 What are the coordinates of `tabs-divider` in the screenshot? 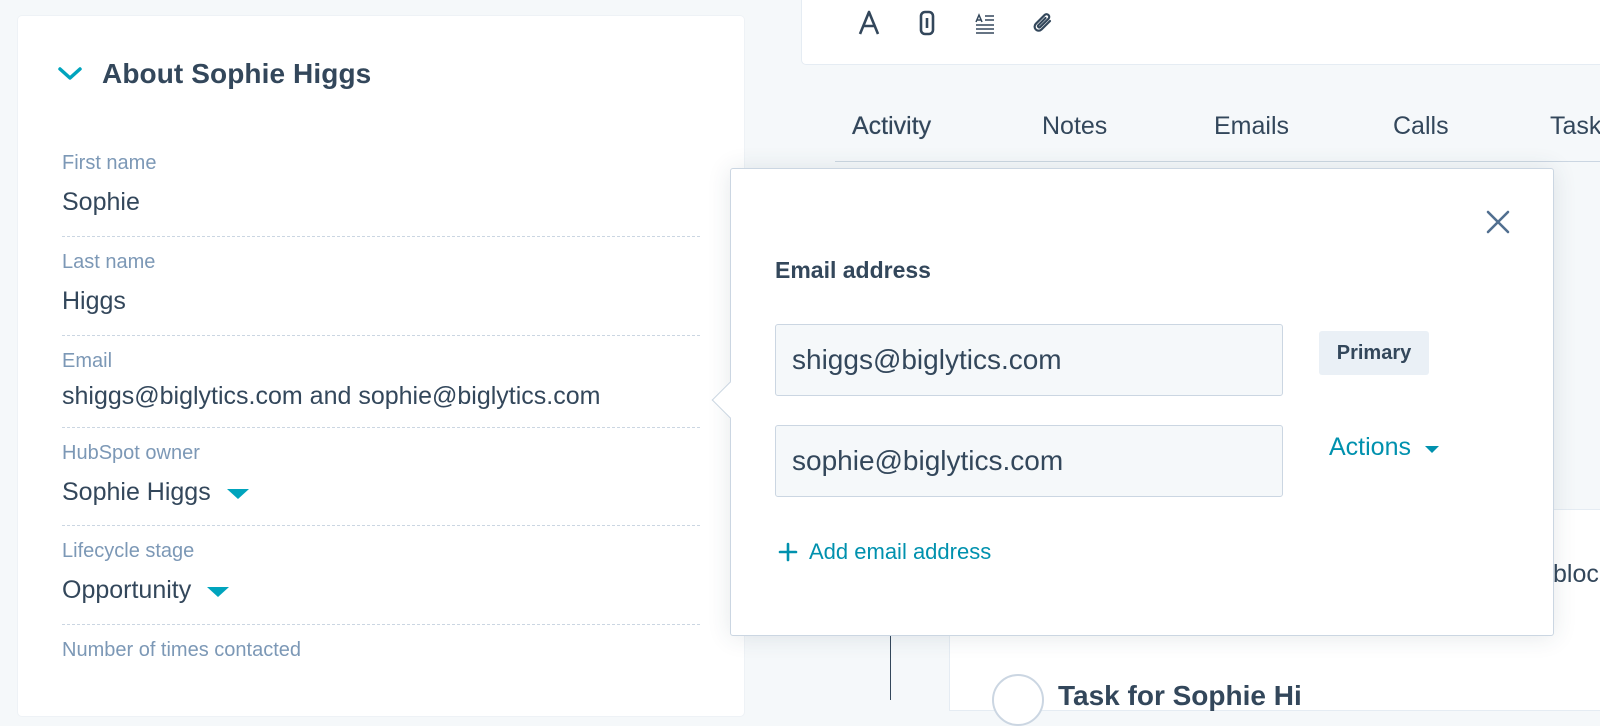 It's located at (1217, 161).